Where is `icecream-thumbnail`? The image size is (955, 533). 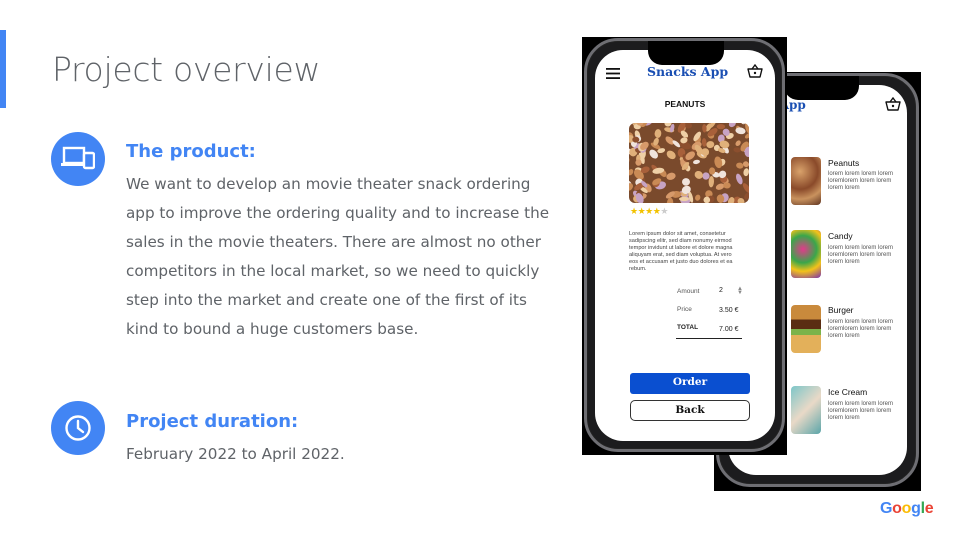
icecream-thumbnail is located at coordinates (806, 410).